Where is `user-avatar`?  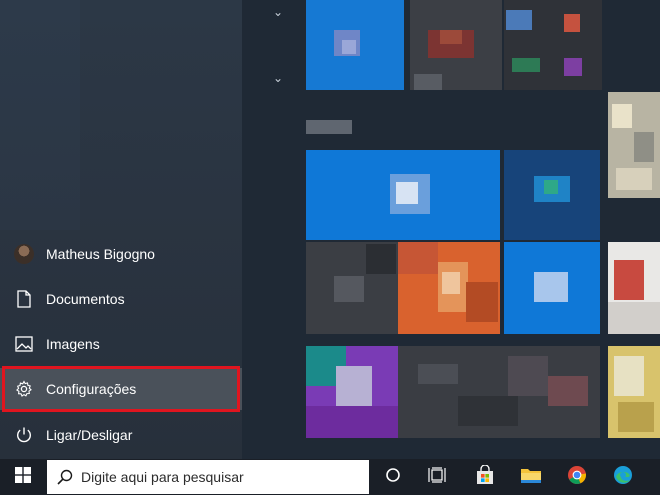 user-avatar is located at coordinates (24, 254).